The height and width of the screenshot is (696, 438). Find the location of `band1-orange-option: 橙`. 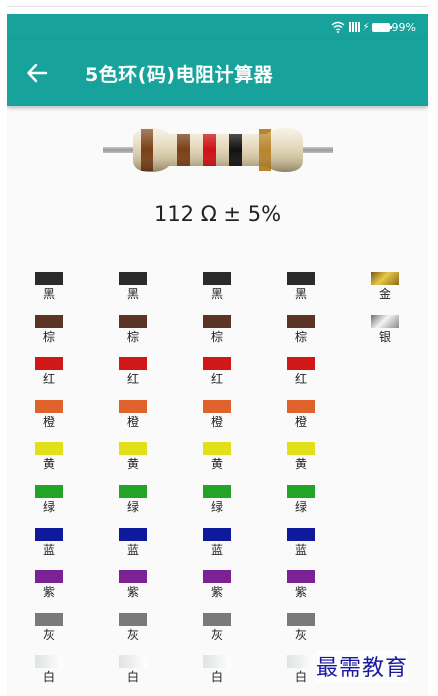

band1-orange-option: 橙 is located at coordinates (49, 414).